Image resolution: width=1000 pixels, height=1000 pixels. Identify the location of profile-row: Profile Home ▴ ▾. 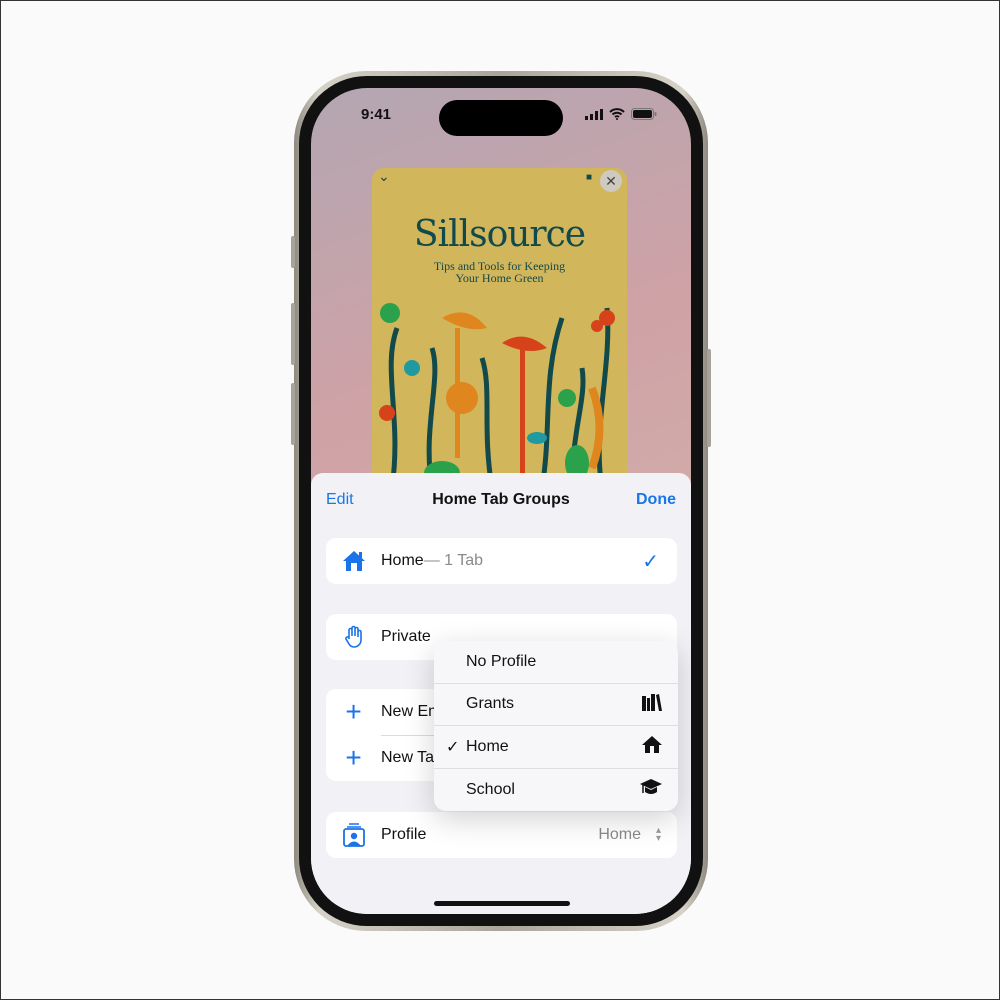
(501, 835).